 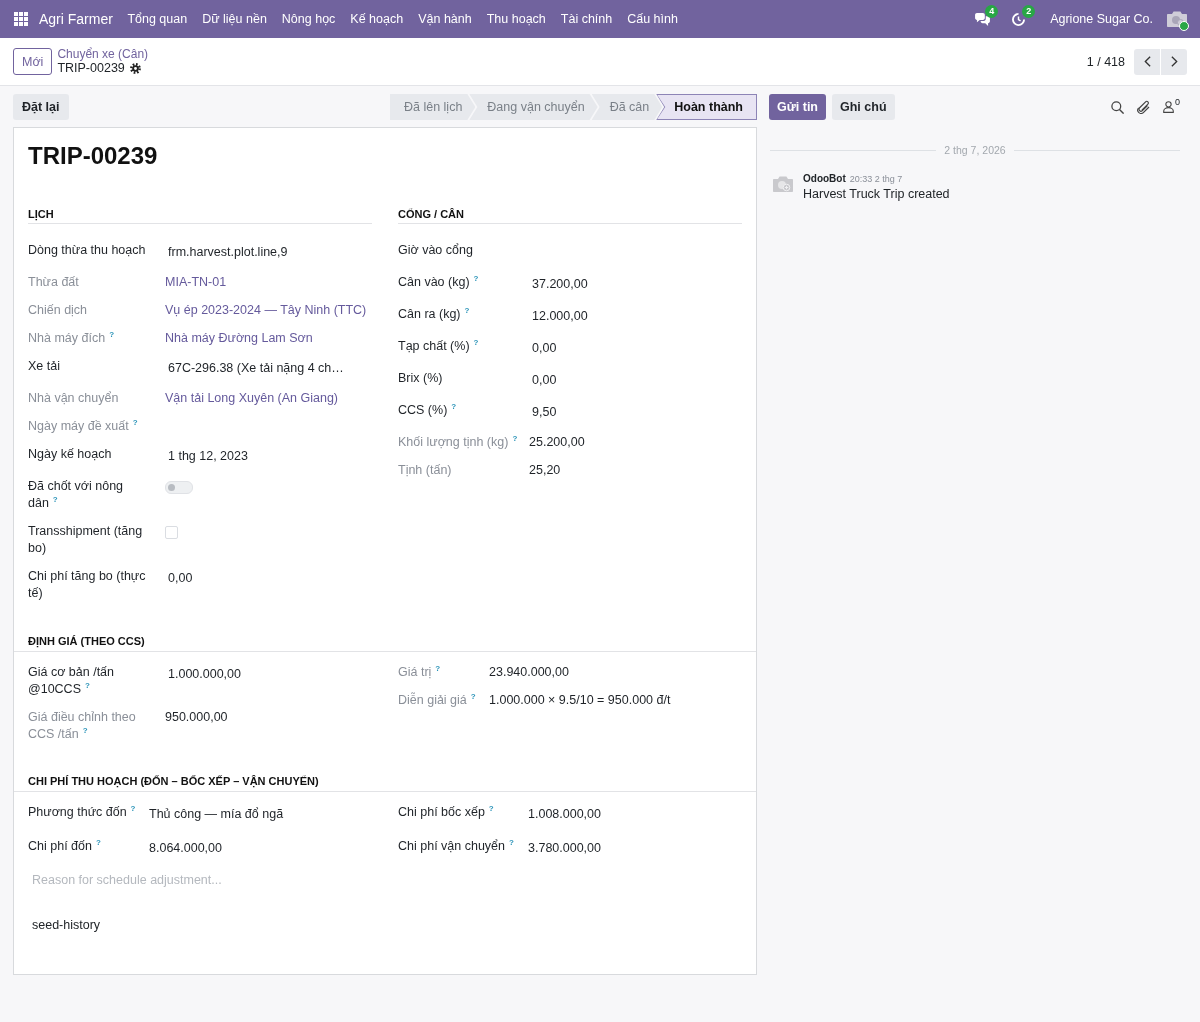 What do you see at coordinates (204, 674) in the screenshot?
I see `input-field: 1.000.000,00` at bounding box center [204, 674].